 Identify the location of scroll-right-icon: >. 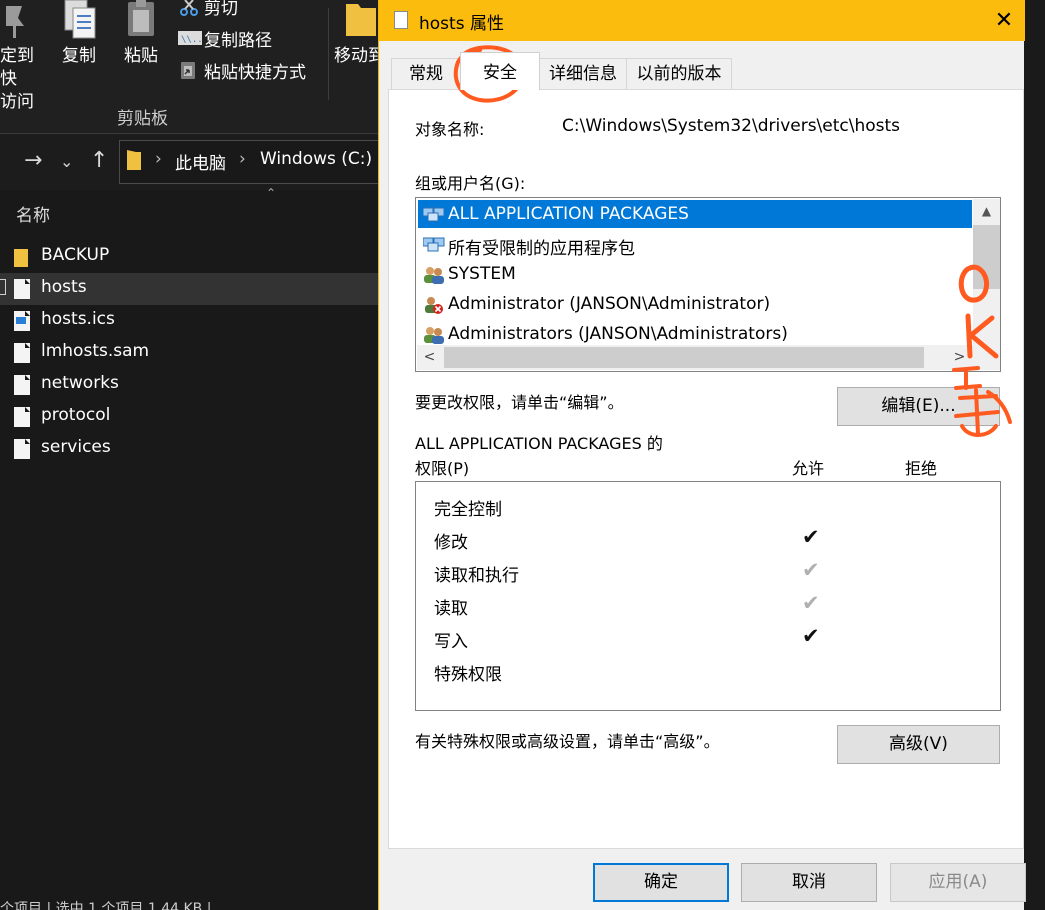
(959, 357).